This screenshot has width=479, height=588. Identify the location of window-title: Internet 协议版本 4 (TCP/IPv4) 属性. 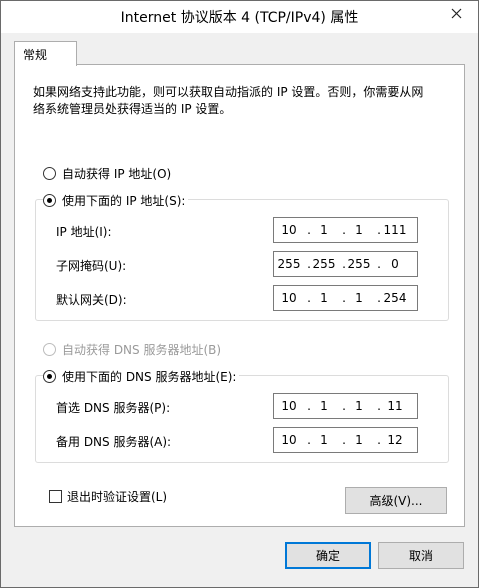
(239, 18).